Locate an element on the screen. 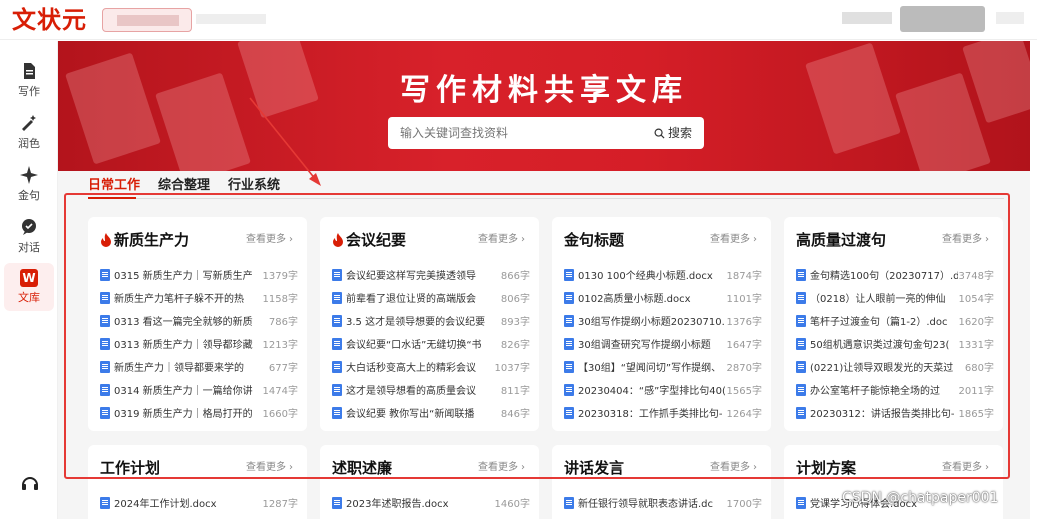 This screenshot has height=525, width=1037. list-item: 2024年工作计划.docx 1287字 is located at coordinates (199, 502).